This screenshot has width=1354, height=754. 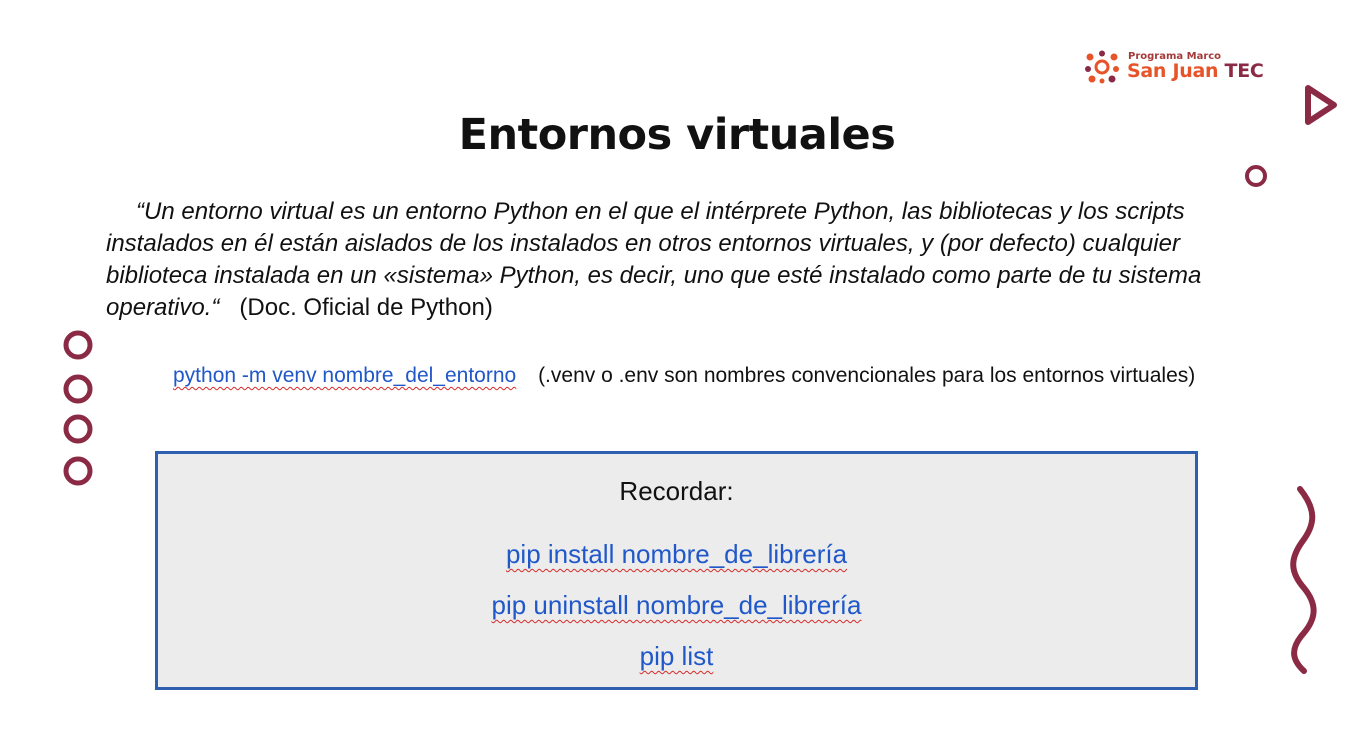 I want to click on pip-list-text: pip list, so click(x=676, y=656).